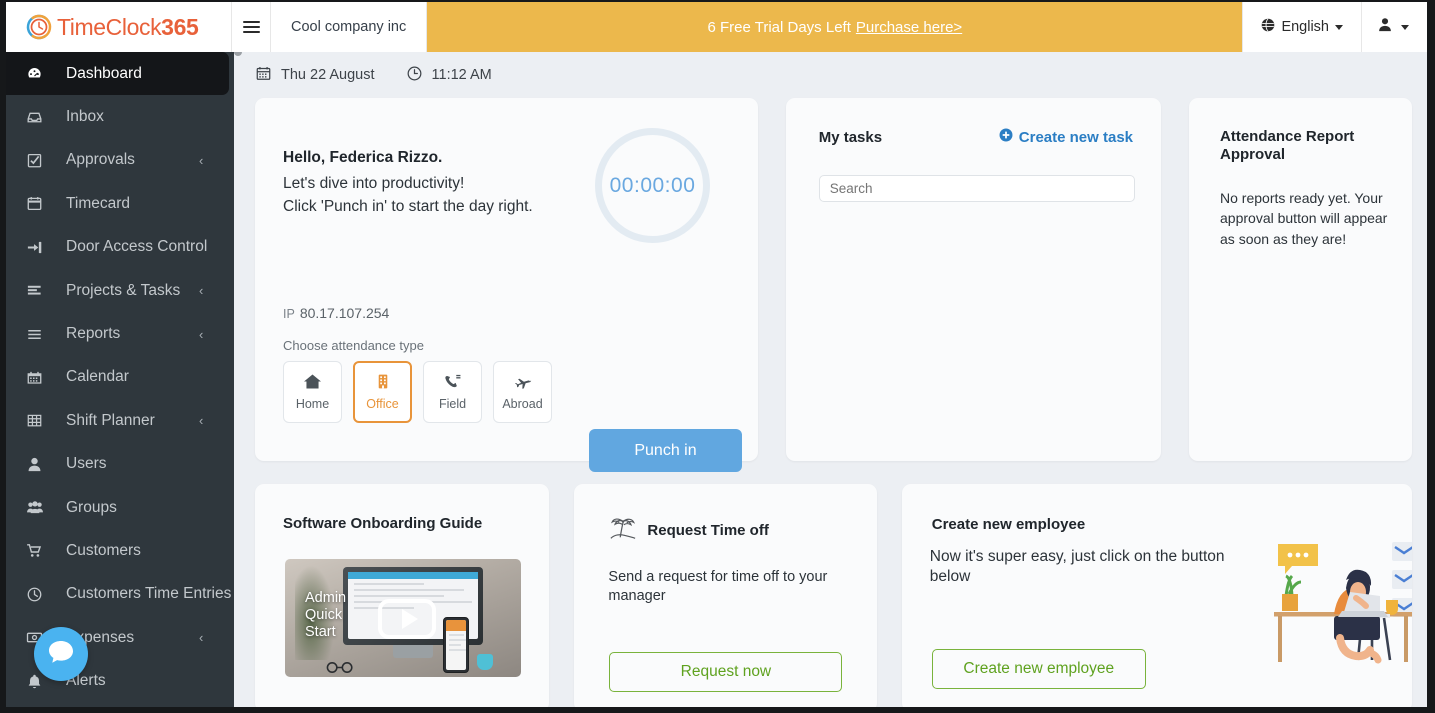  What do you see at coordinates (120, 116) in the screenshot?
I see `sidebar-item-inbox: Inbox` at bounding box center [120, 116].